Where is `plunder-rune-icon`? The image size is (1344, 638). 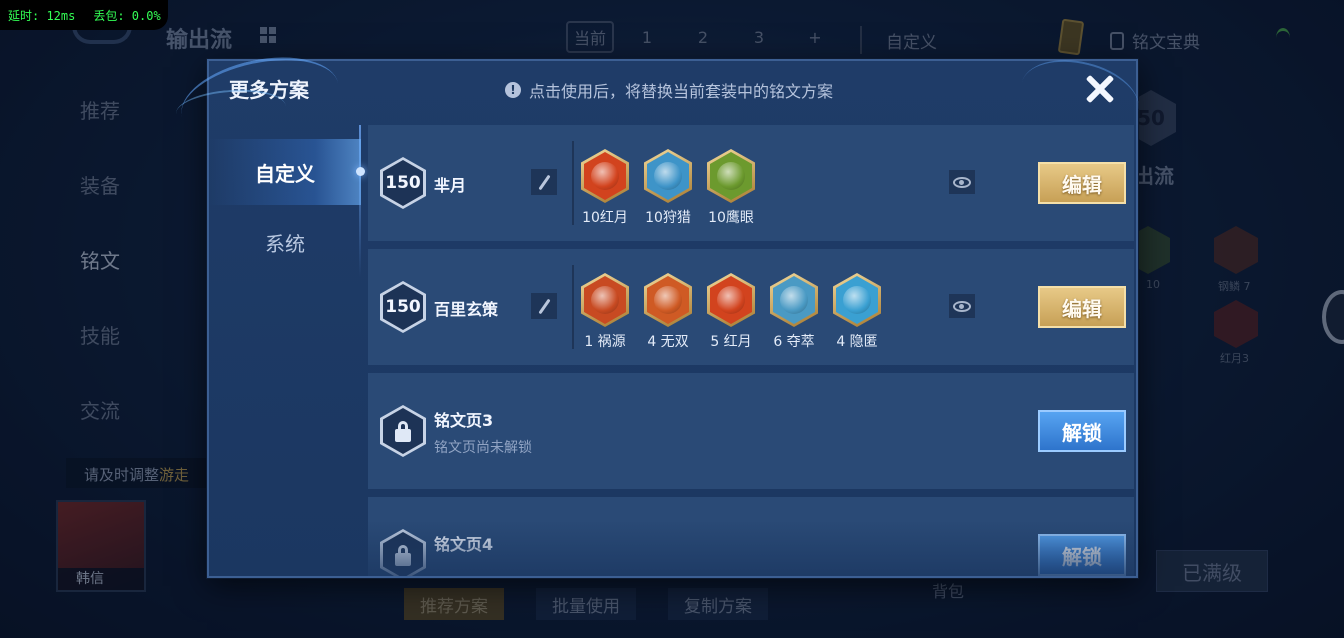
plunder-rune-icon is located at coordinates (794, 300).